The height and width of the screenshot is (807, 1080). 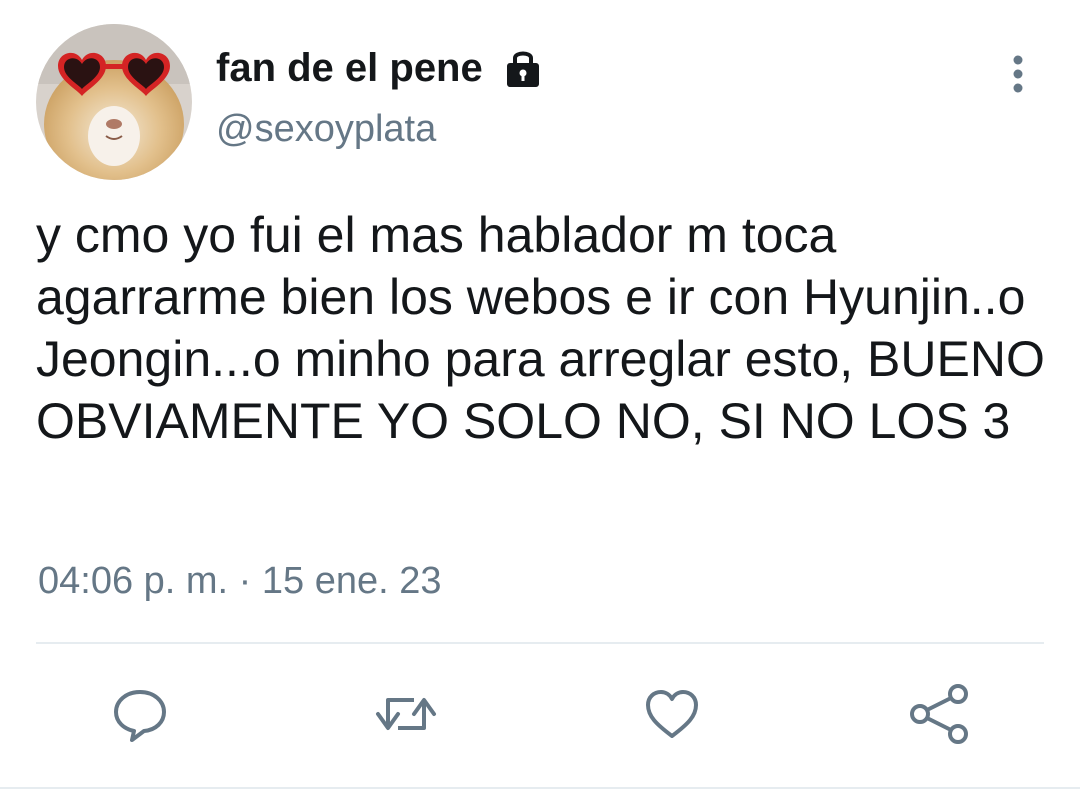 I want to click on reply-button, so click(x=140, y=714).